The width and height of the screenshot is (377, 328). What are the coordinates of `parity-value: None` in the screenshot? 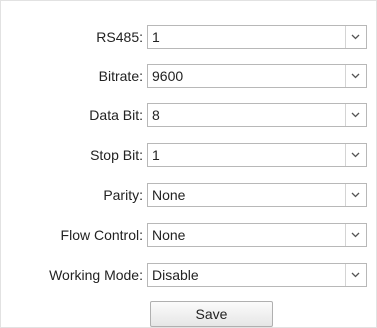 It's located at (169, 195).